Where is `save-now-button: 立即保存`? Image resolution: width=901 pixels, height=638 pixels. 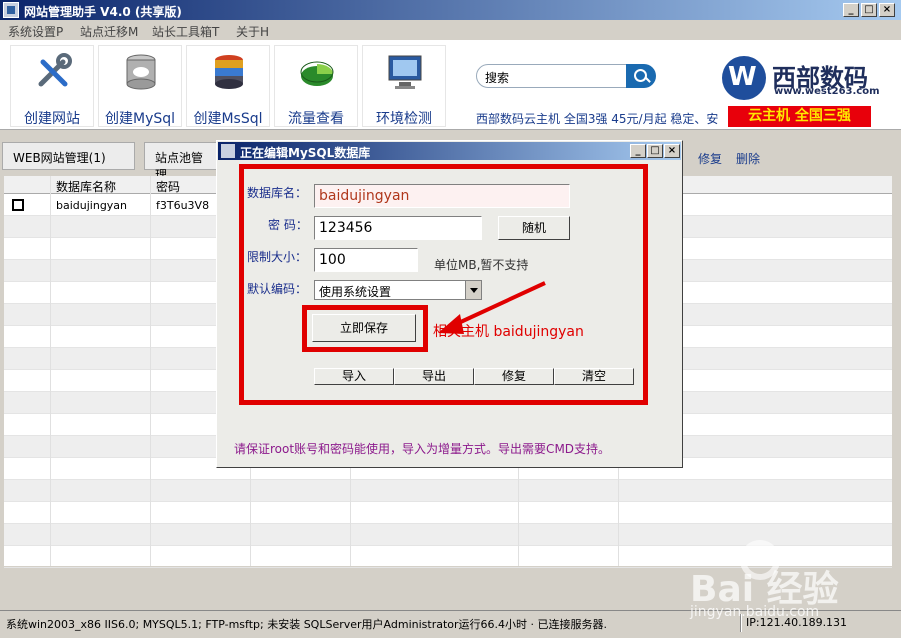
save-now-button: 立即保存 is located at coordinates (364, 328).